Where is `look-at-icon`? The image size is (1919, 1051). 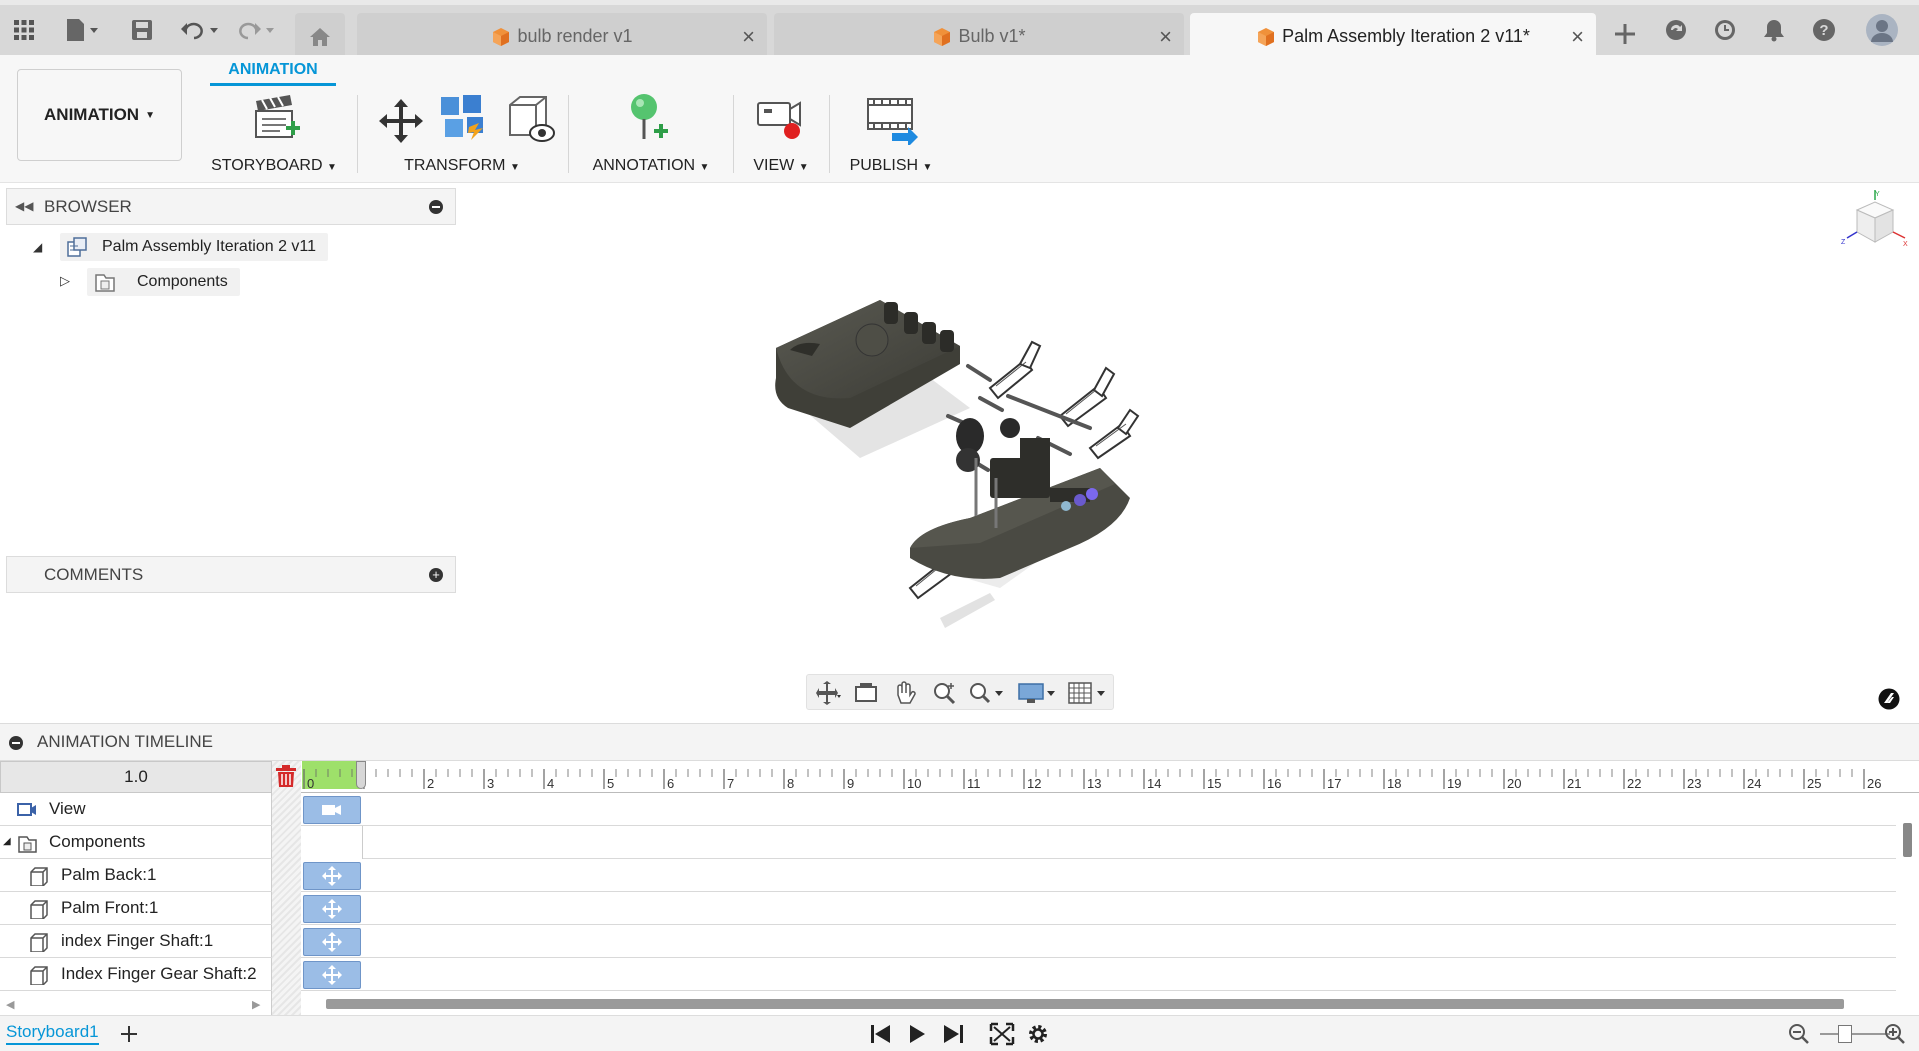
look-at-icon is located at coordinates (867, 693).